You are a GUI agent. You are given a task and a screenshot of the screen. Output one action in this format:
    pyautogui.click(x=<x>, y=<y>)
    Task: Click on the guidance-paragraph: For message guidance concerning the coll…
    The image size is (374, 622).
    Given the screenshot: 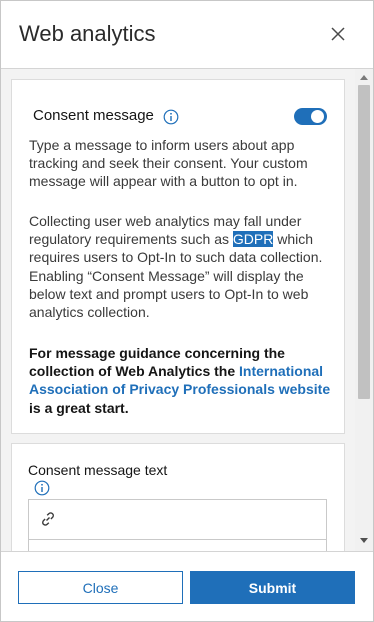 What is the action you would take?
    pyautogui.click(x=181, y=380)
    